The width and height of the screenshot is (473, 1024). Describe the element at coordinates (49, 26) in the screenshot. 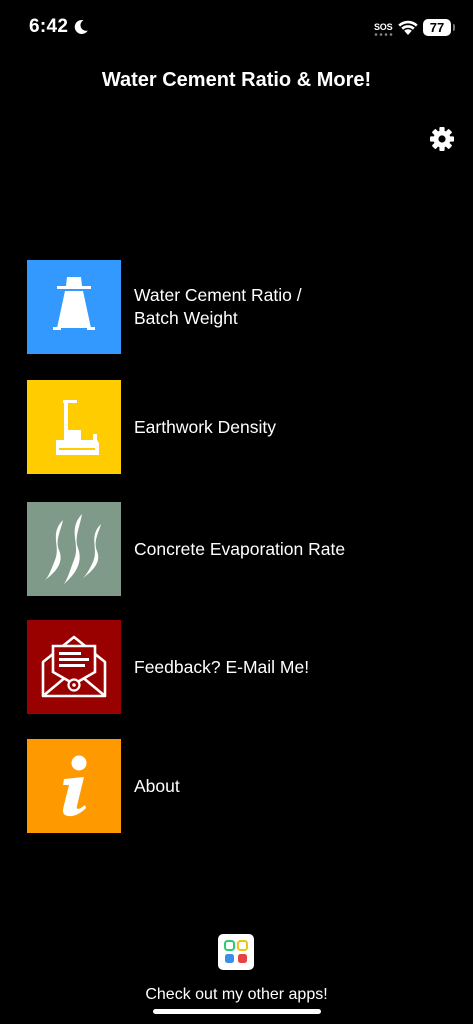

I see `status-time: 6:42` at that location.